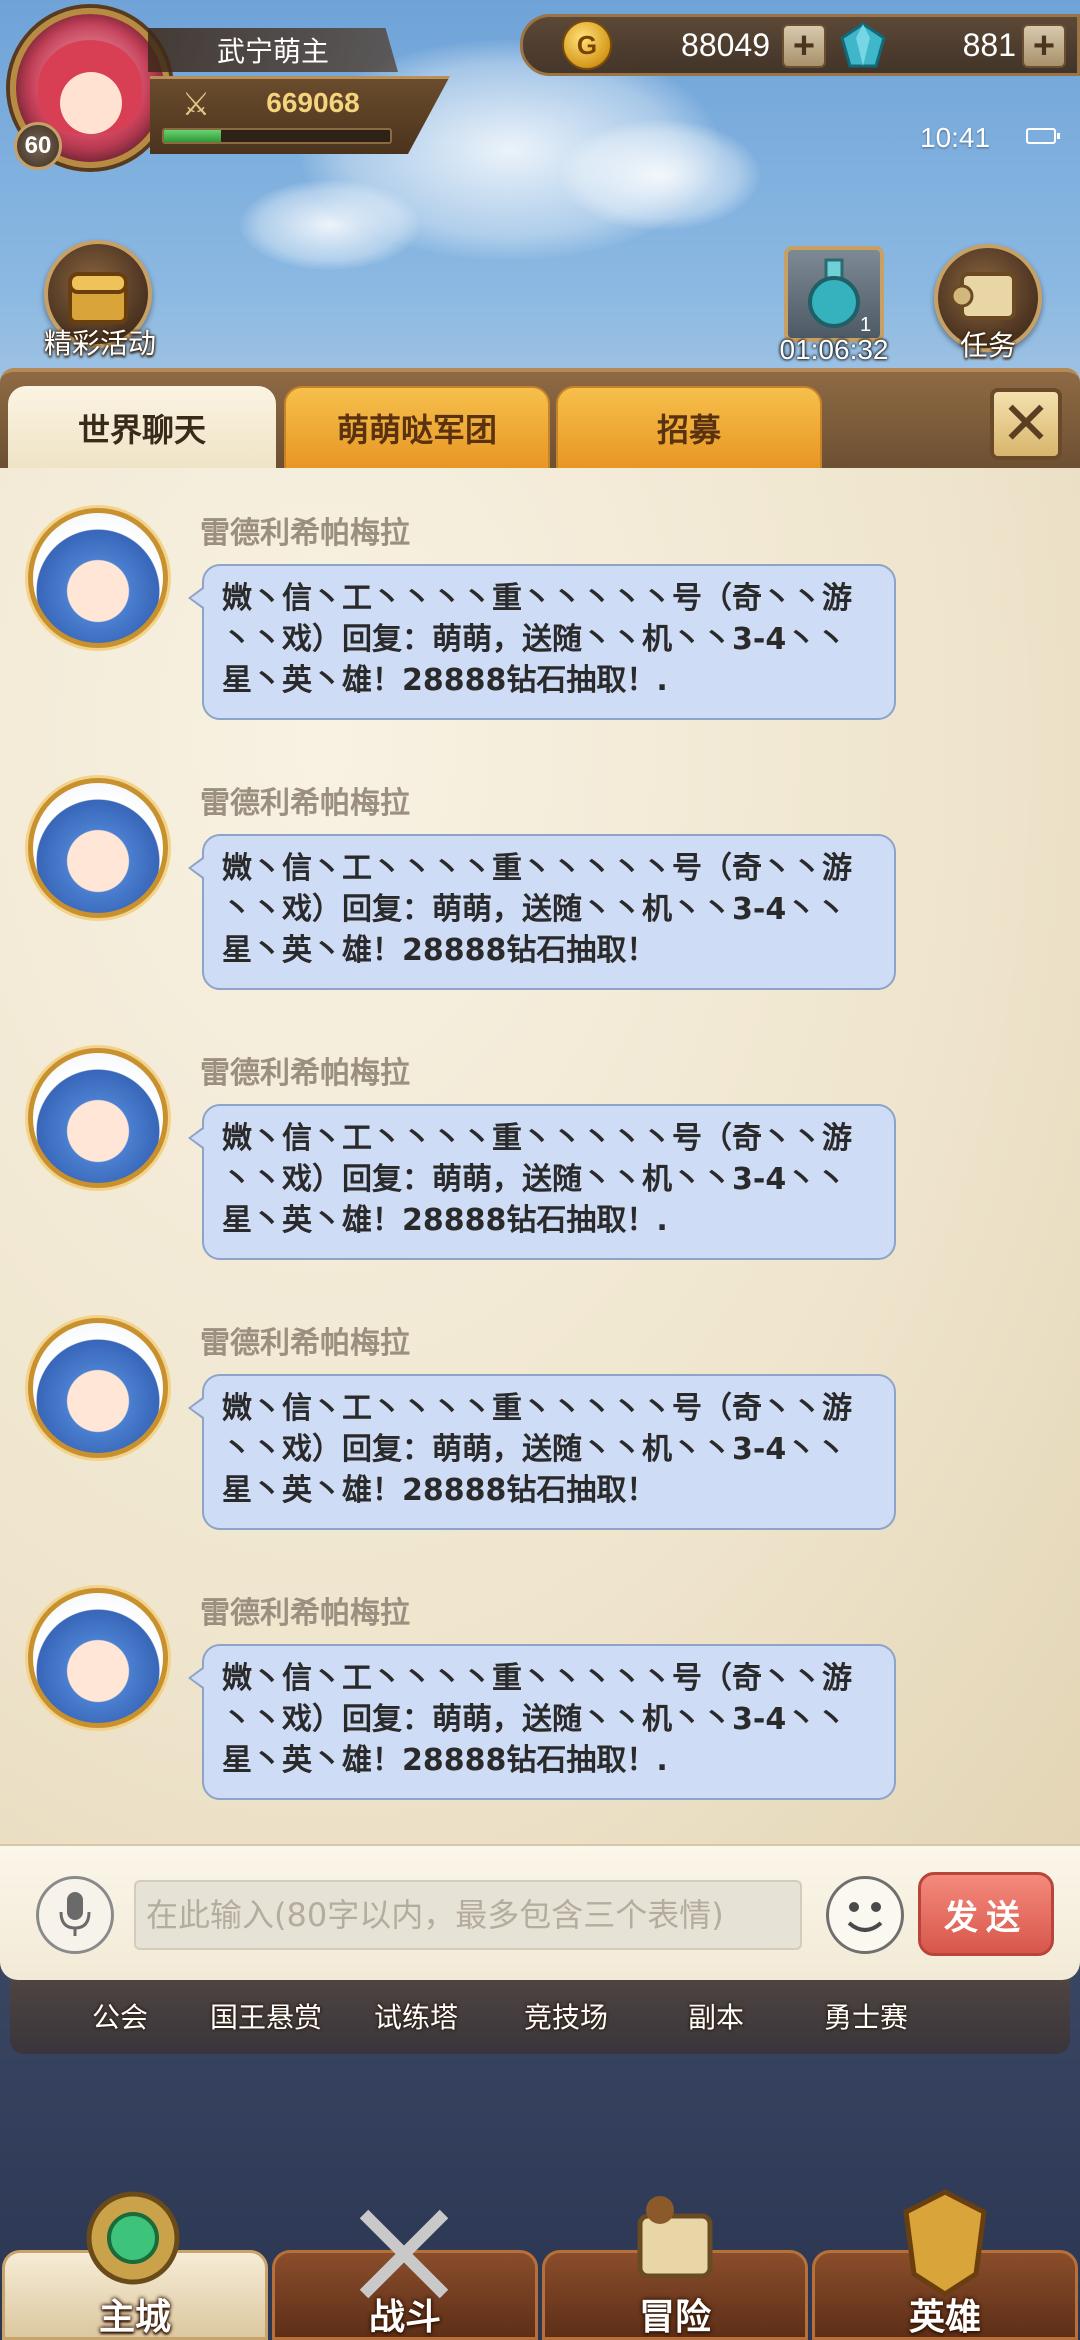 Image resolution: width=1080 pixels, height=2340 pixels. What do you see at coordinates (989, 44) in the screenshot?
I see `diamond-amount: 881` at bounding box center [989, 44].